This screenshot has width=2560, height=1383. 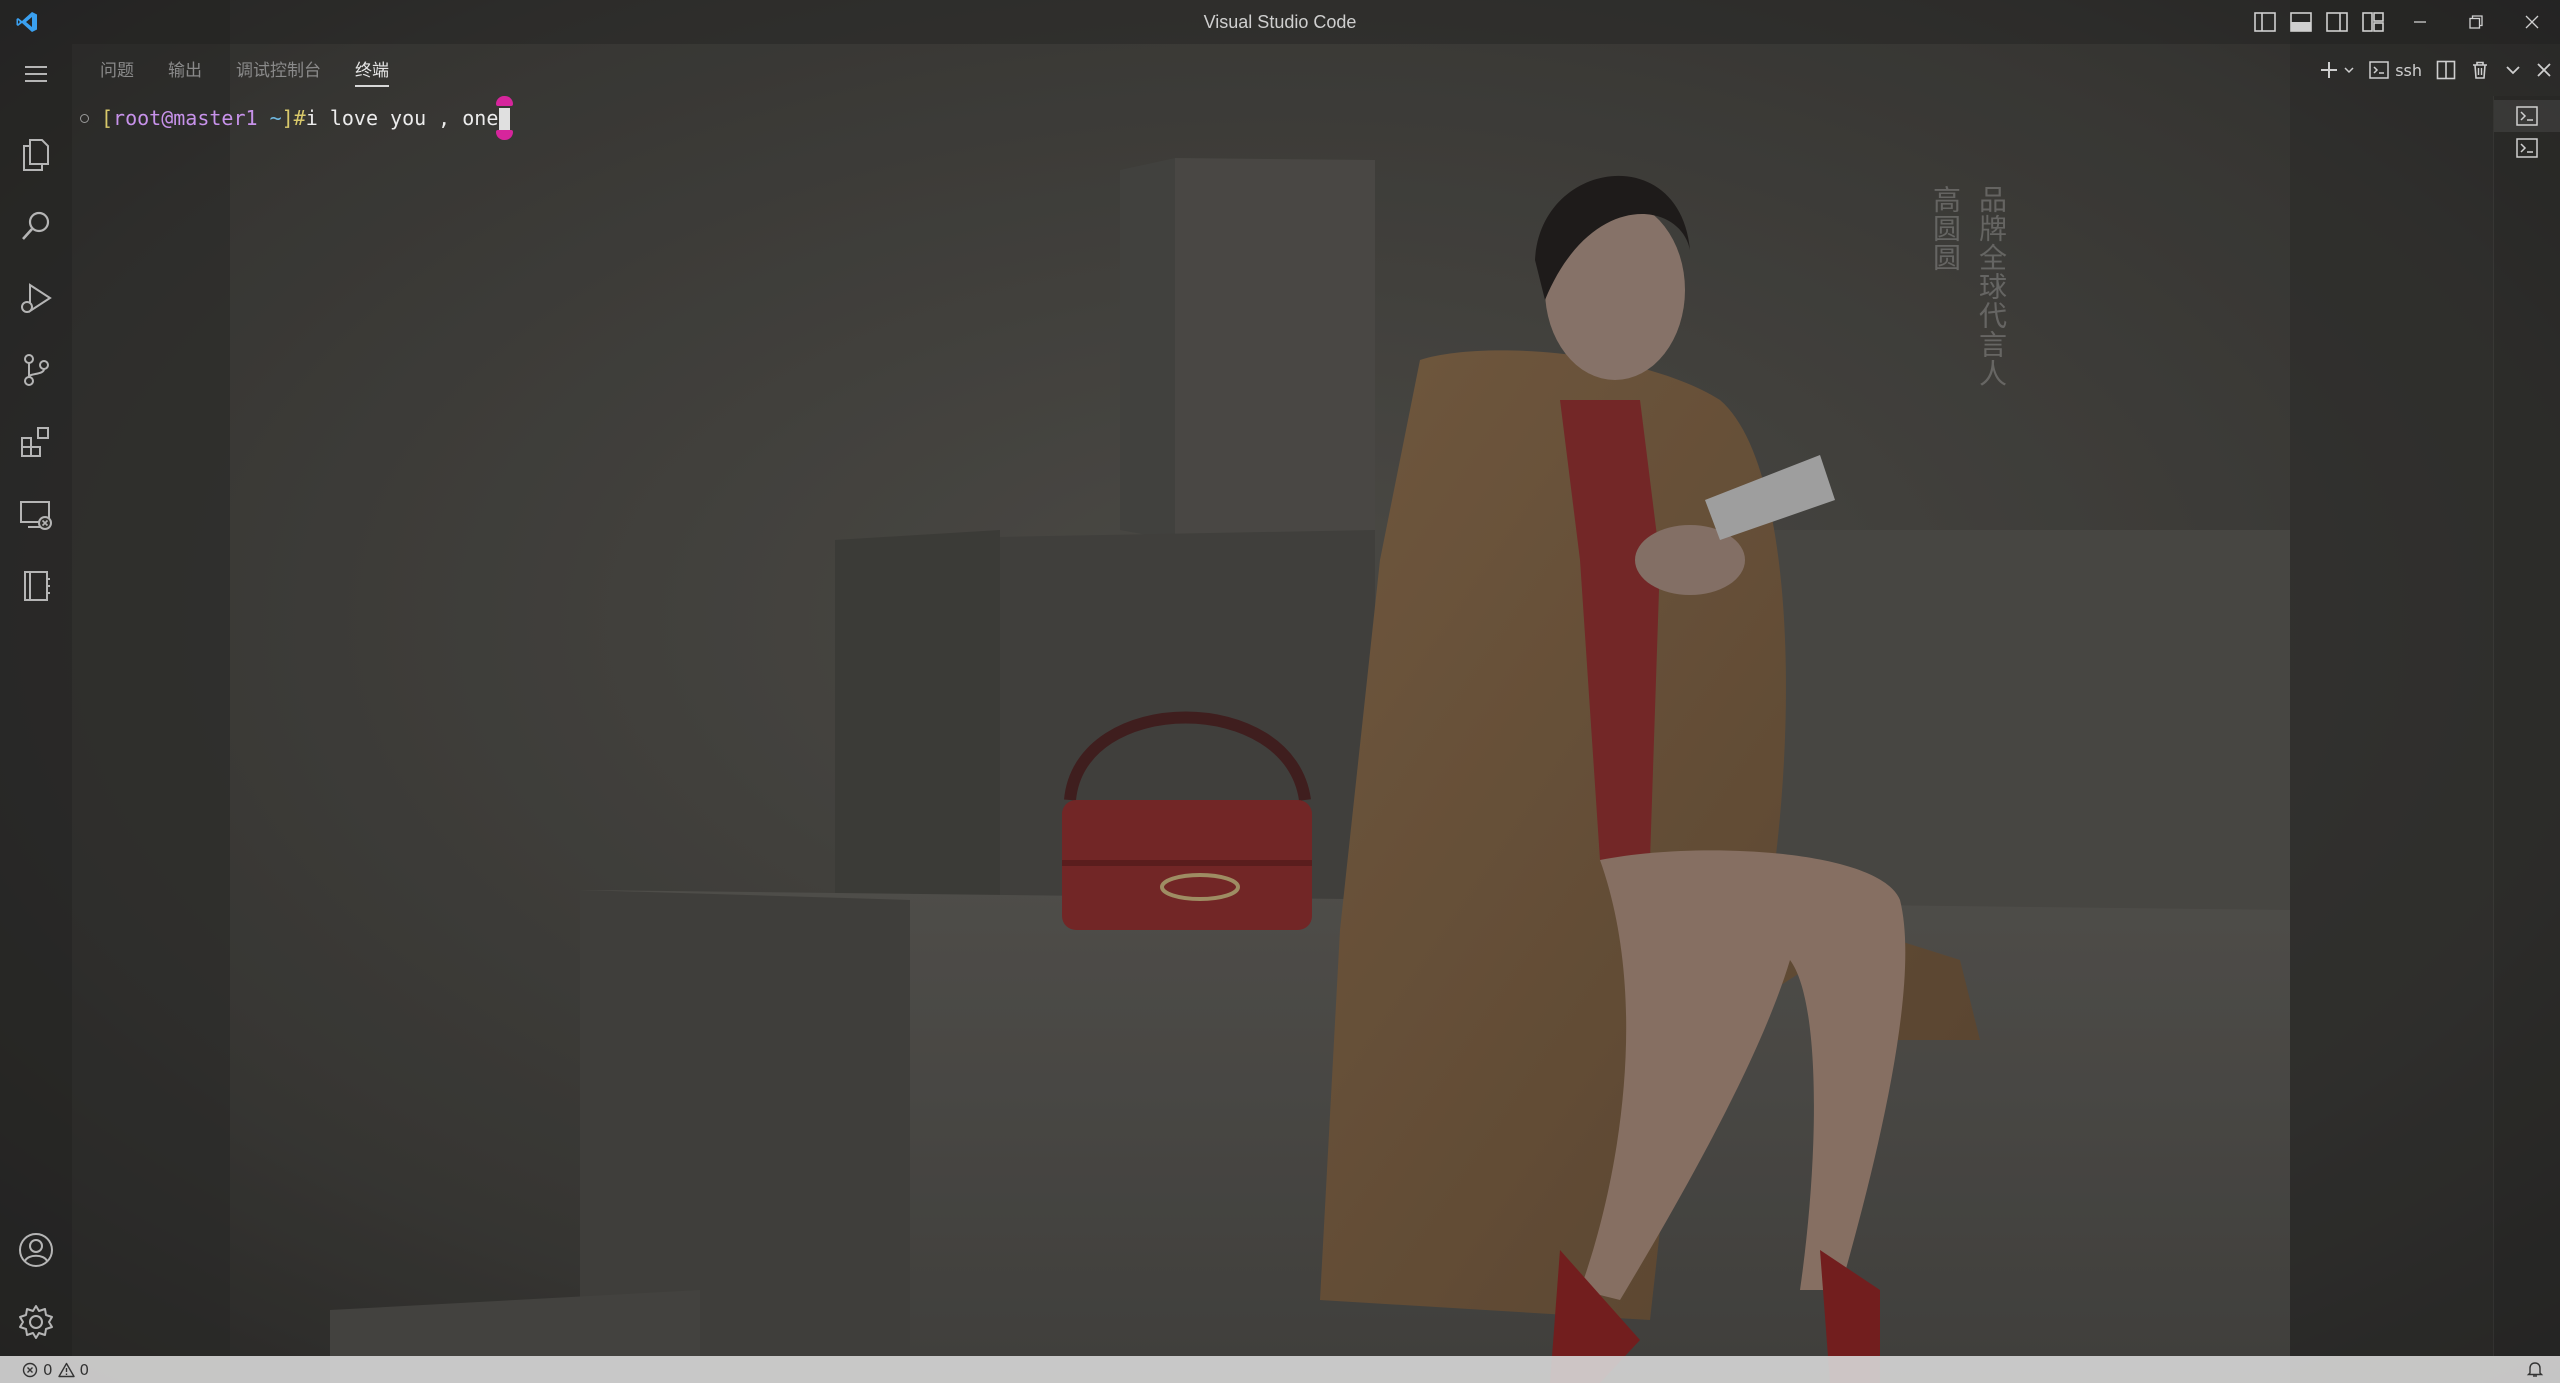 I want to click on extensions-button, so click(x=36, y=442).